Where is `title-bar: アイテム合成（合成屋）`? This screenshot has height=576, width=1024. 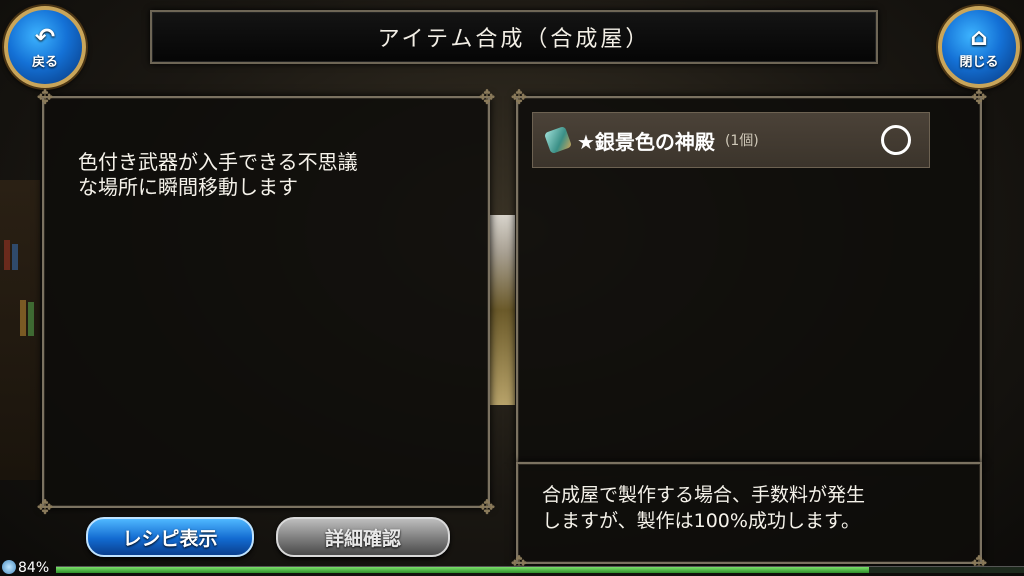 title-bar: アイテム合成（合成屋） is located at coordinates (514, 37).